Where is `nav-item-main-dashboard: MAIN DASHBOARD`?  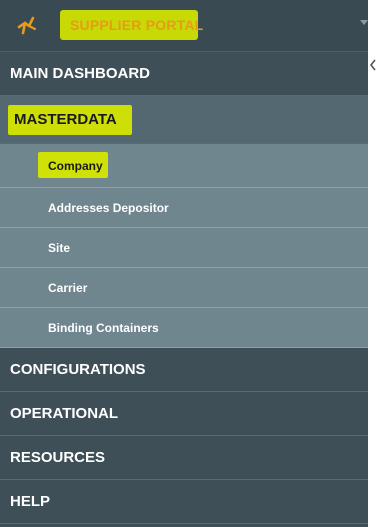
nav-item-main-dashboard: MAIN DASHBOARD is located at coordinates (184, 74).